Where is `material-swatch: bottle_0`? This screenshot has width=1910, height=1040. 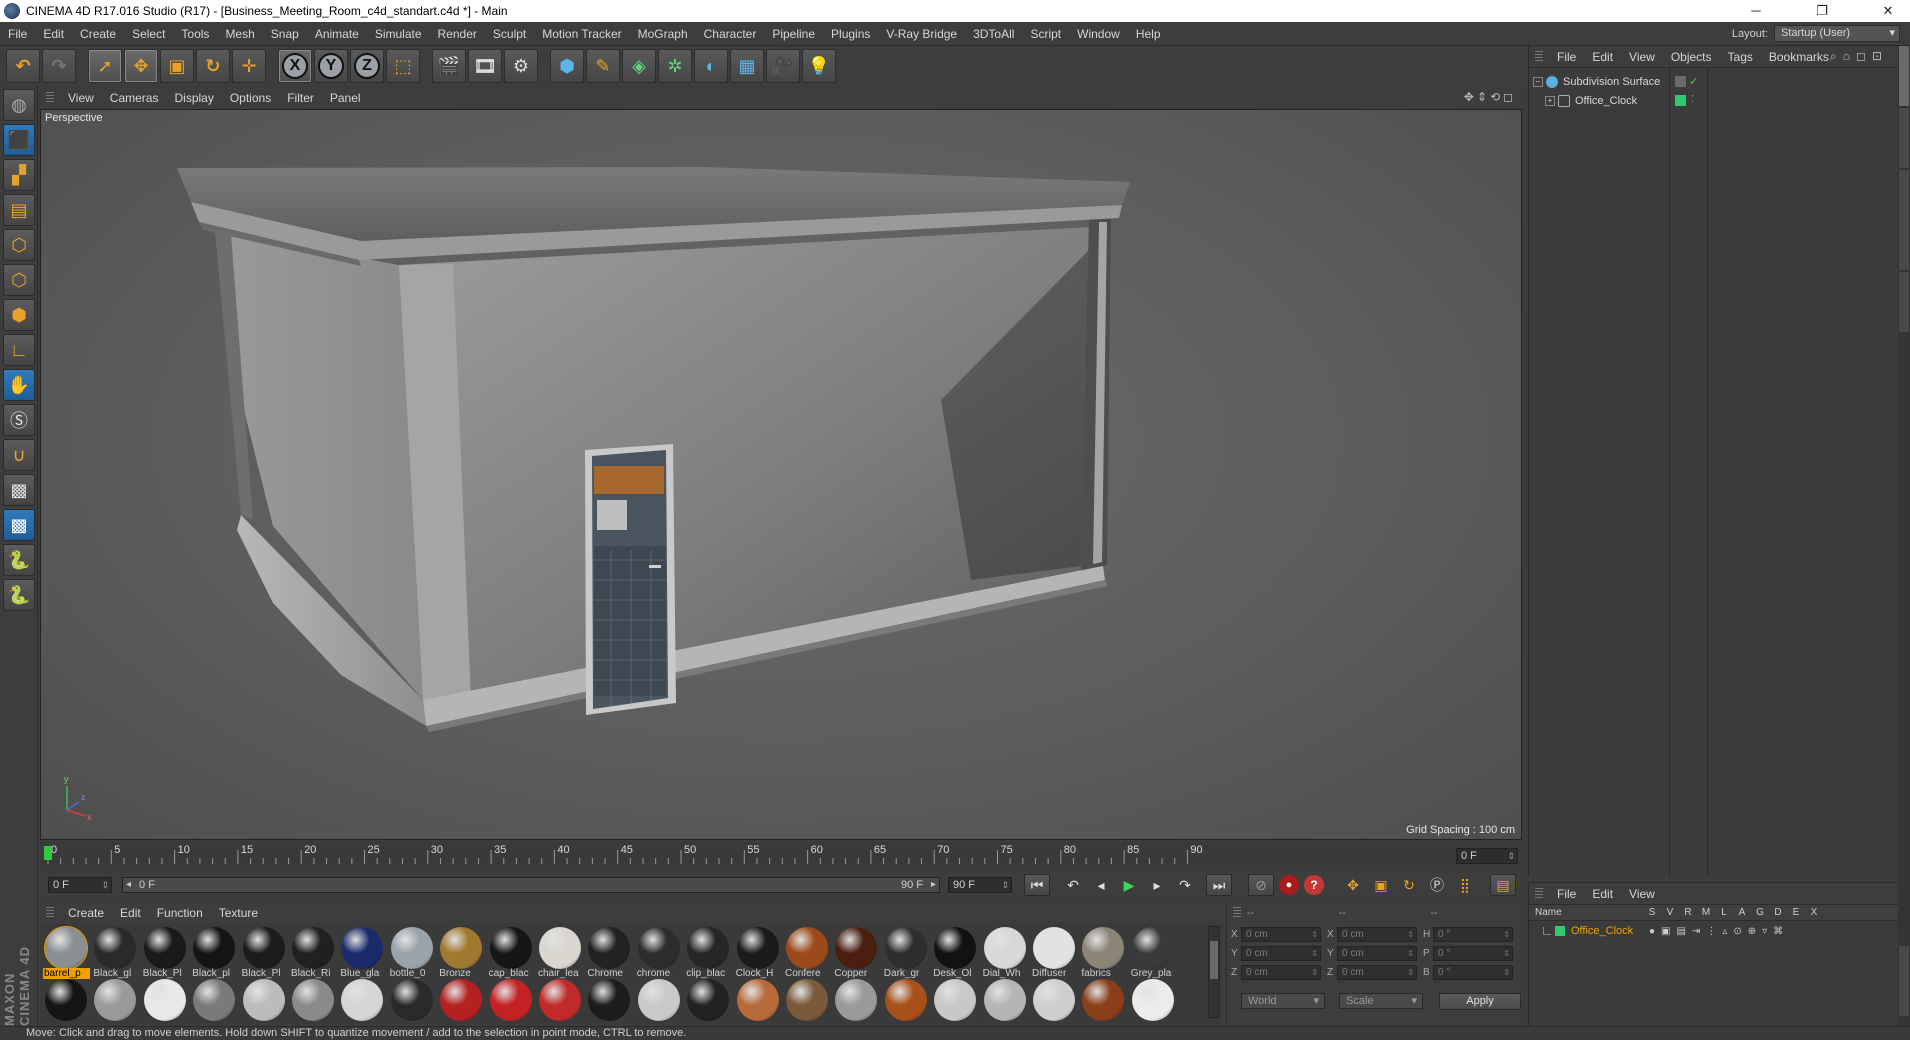
material-swatch: bottle_0 is located at coordinates (412, 952).